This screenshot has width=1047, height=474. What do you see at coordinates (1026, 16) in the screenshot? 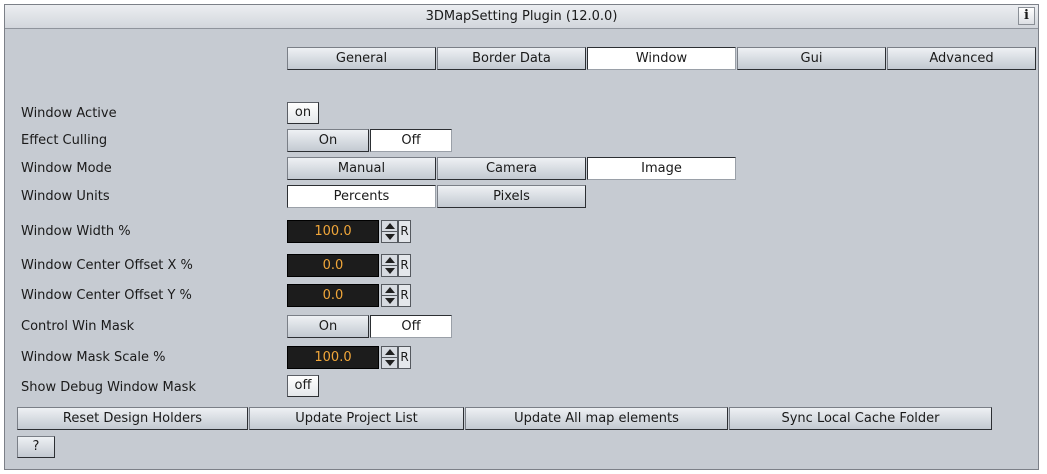
I see `info-button: i` at bounding box center [1026, 16].